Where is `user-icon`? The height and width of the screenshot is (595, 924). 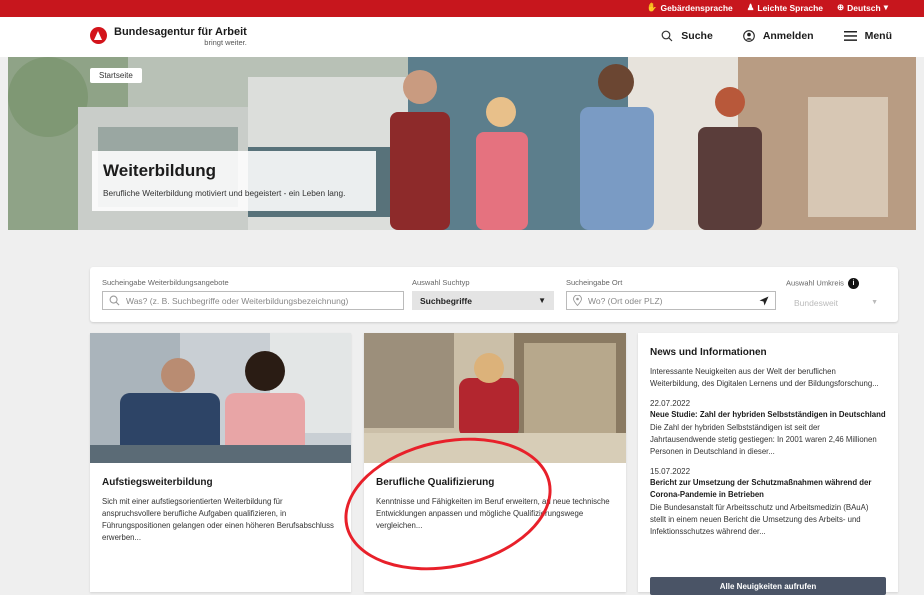
user-icon is located at coordinates (748, 36).